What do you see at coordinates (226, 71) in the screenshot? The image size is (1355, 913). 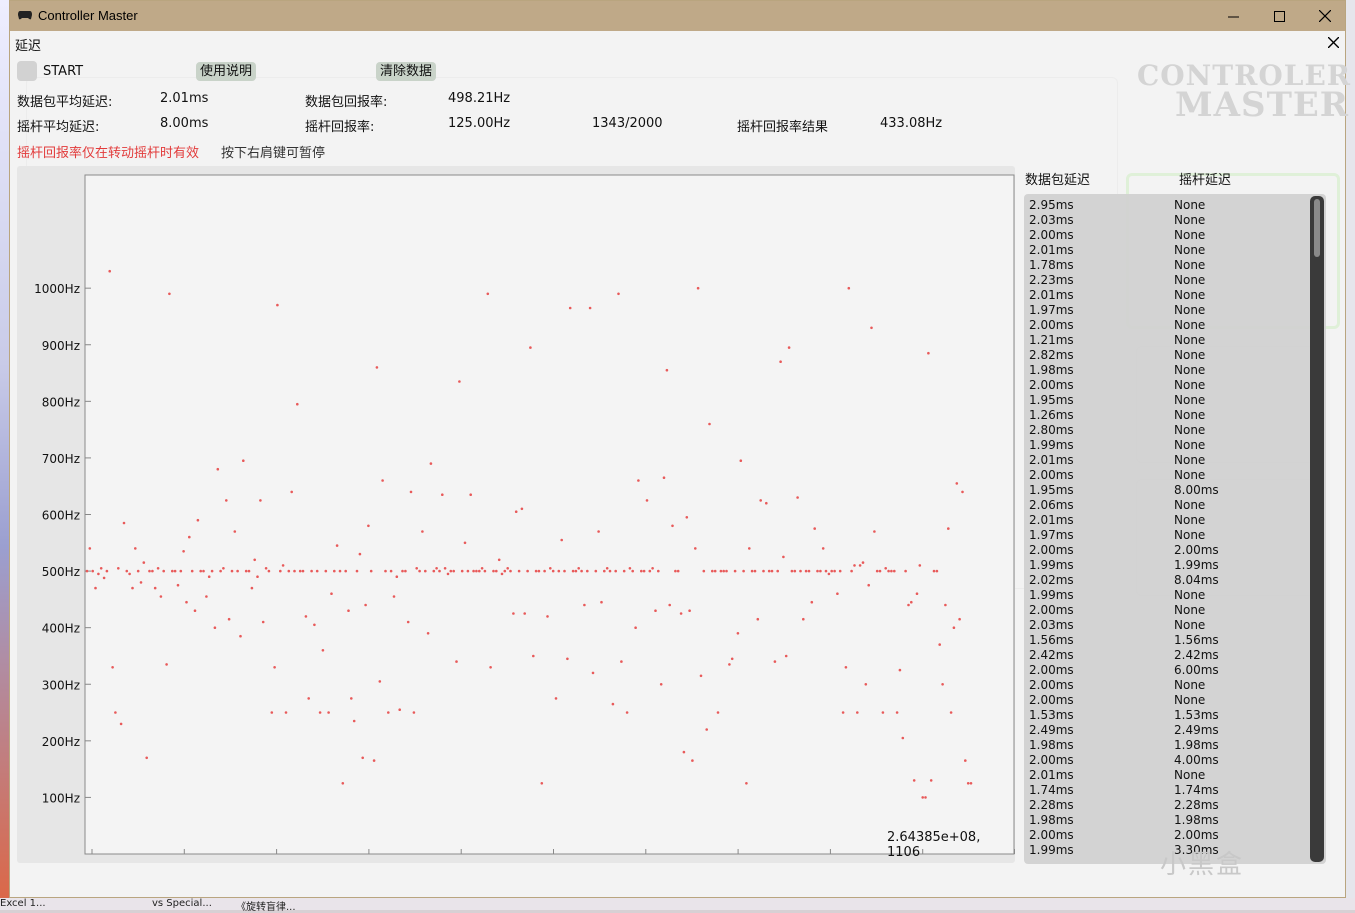 I see `usage-button: 使用说明` at bounding box center [226, 71].